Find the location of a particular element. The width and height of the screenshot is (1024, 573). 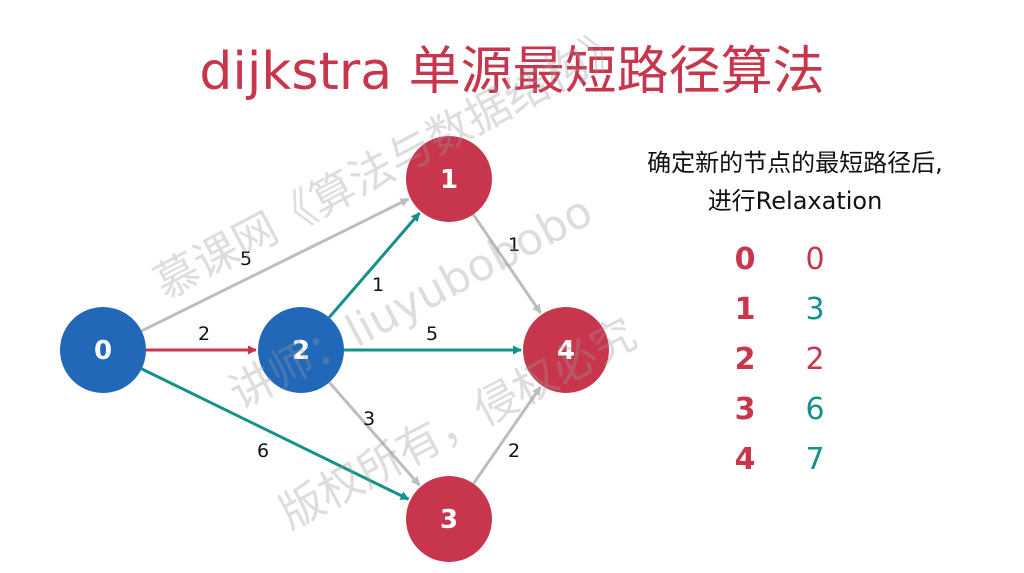

node-label-1: 1 is located at coordinates (449, 180).